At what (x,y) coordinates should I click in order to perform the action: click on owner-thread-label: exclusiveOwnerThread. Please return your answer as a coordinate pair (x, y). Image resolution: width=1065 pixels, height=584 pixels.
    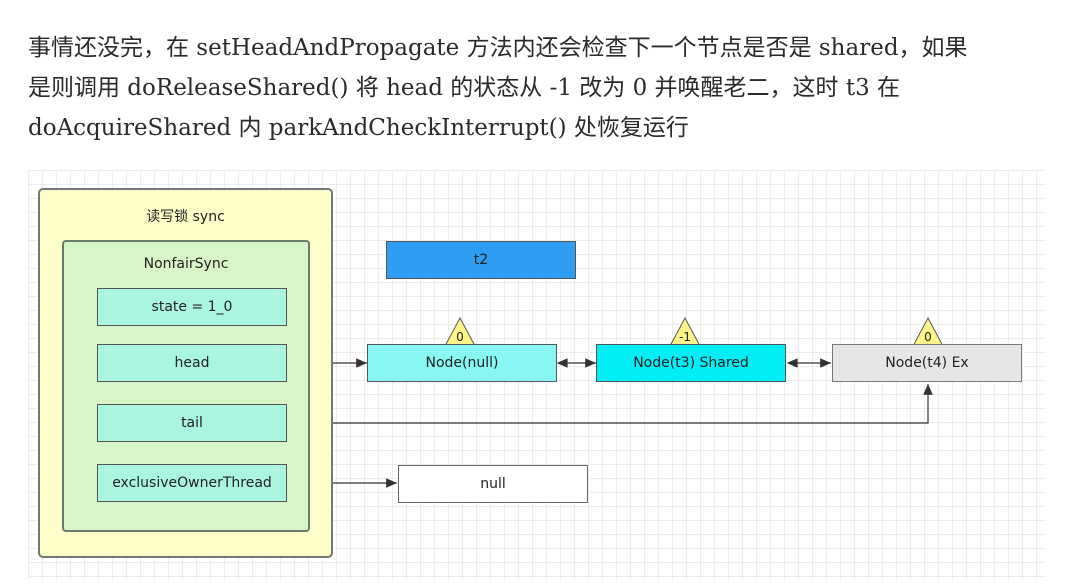
    Looking at the image, I should click on (192, 483).